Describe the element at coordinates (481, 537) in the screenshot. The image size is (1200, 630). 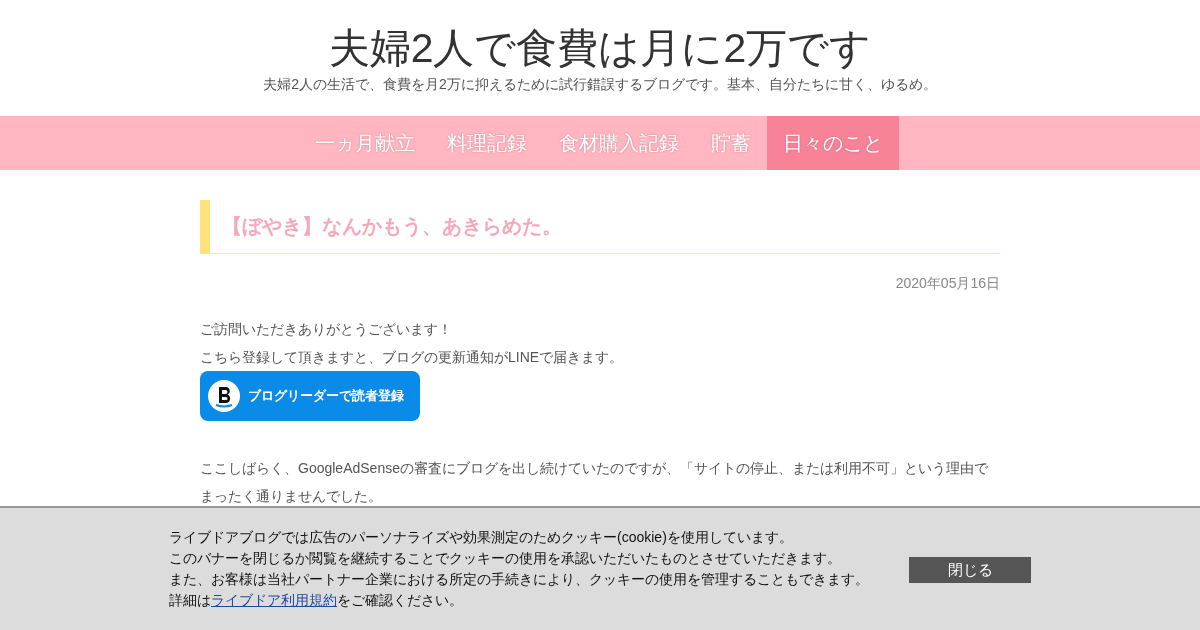
I see `cookie-notice-text: ライブドアブログでは広告のパーソナライズや効果測定のためクッキー(cookie)を使用しています。` at that location.